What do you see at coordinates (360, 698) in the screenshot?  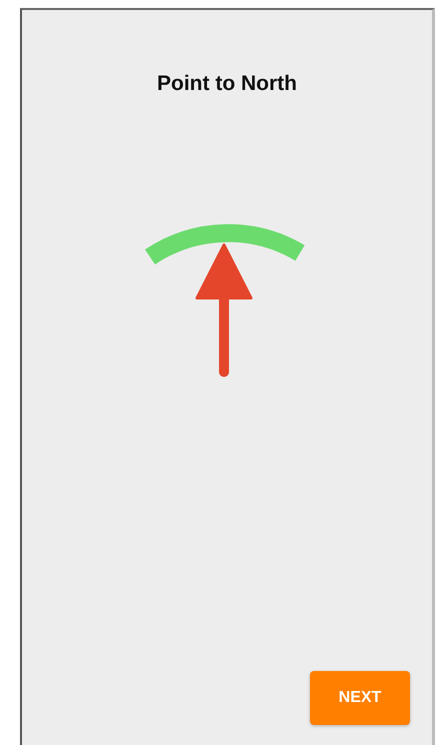 I see `next-button: NEXT` at bounding box center [360, 698].